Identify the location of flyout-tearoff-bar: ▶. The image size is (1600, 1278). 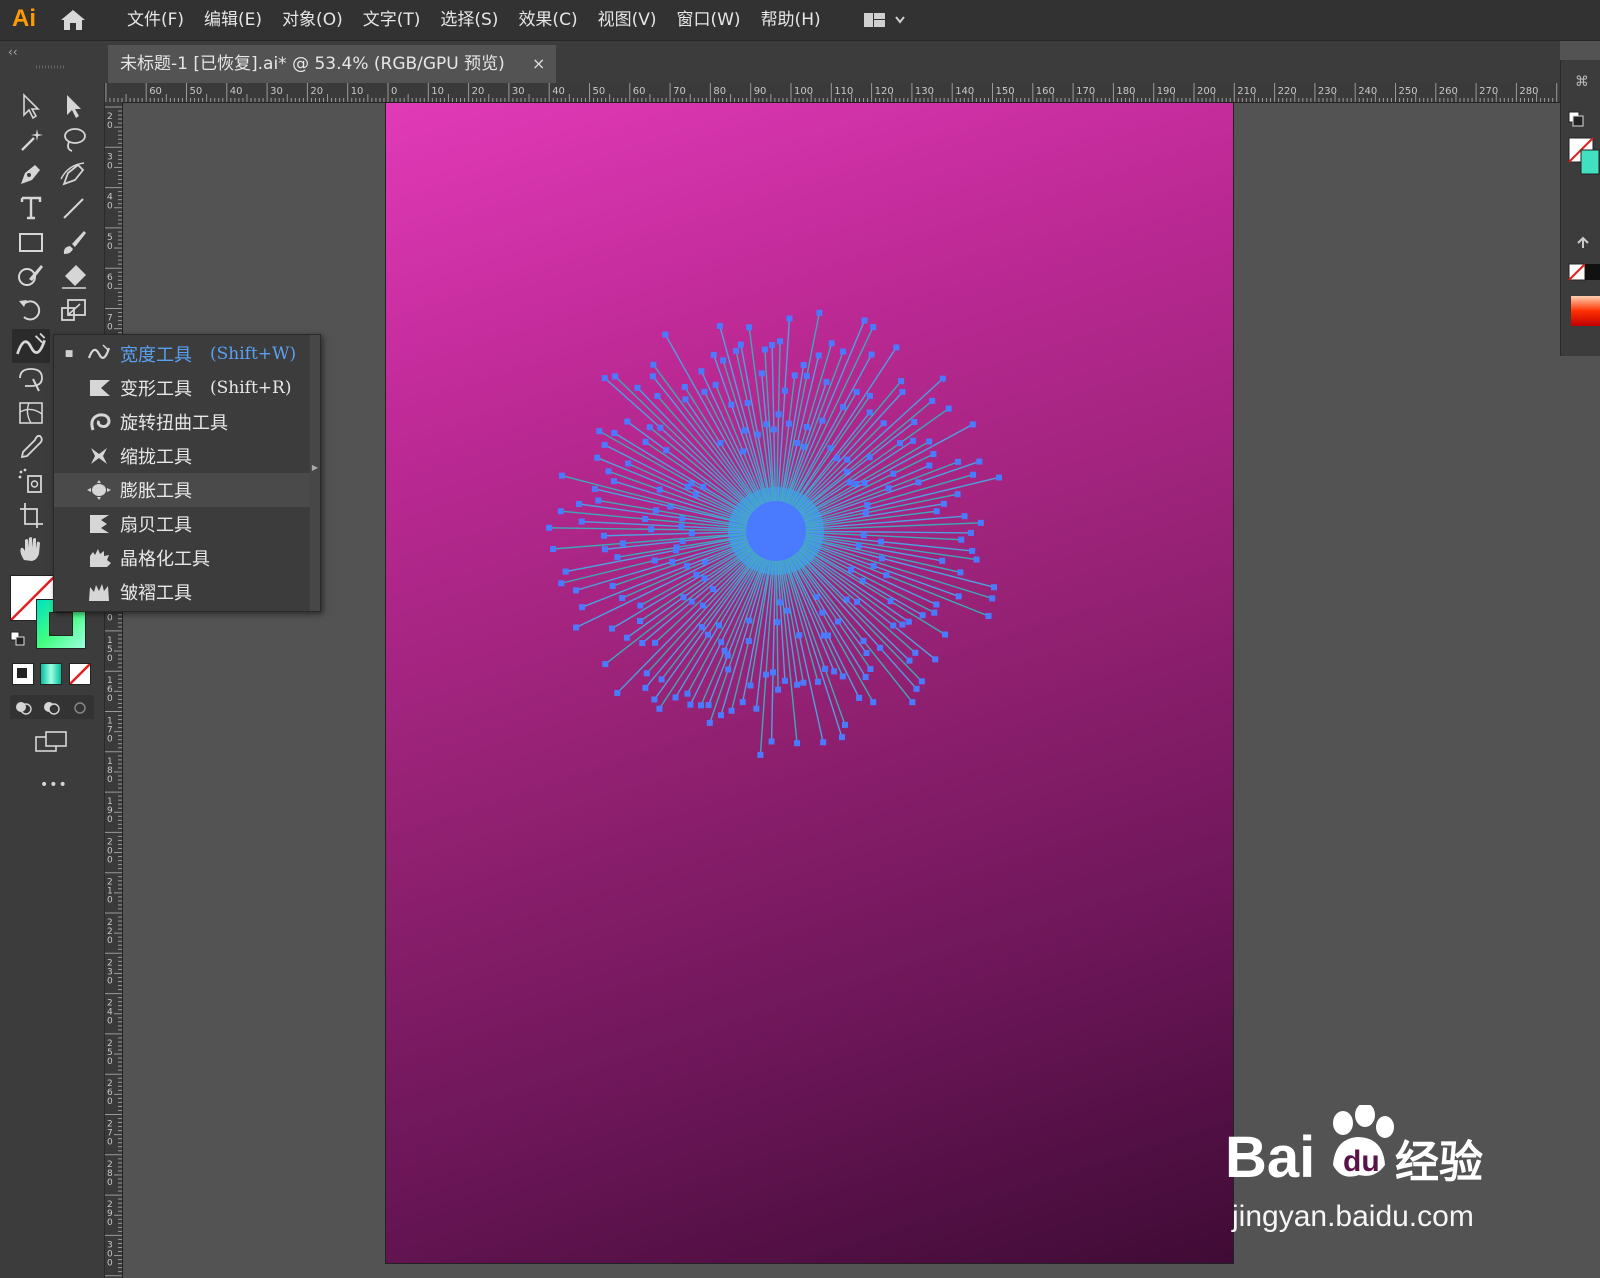
(315, 473).